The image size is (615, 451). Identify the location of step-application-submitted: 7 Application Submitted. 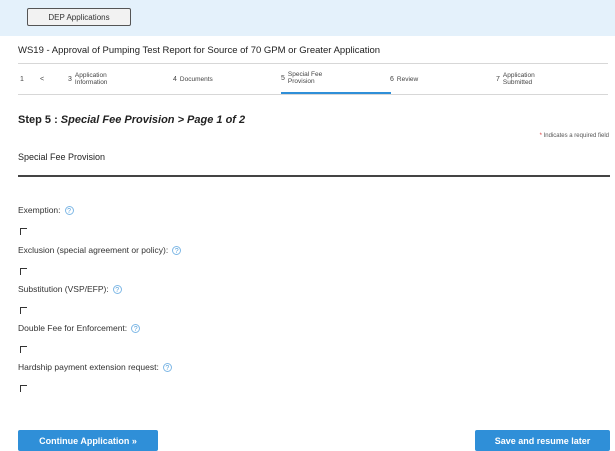
(529, 79).